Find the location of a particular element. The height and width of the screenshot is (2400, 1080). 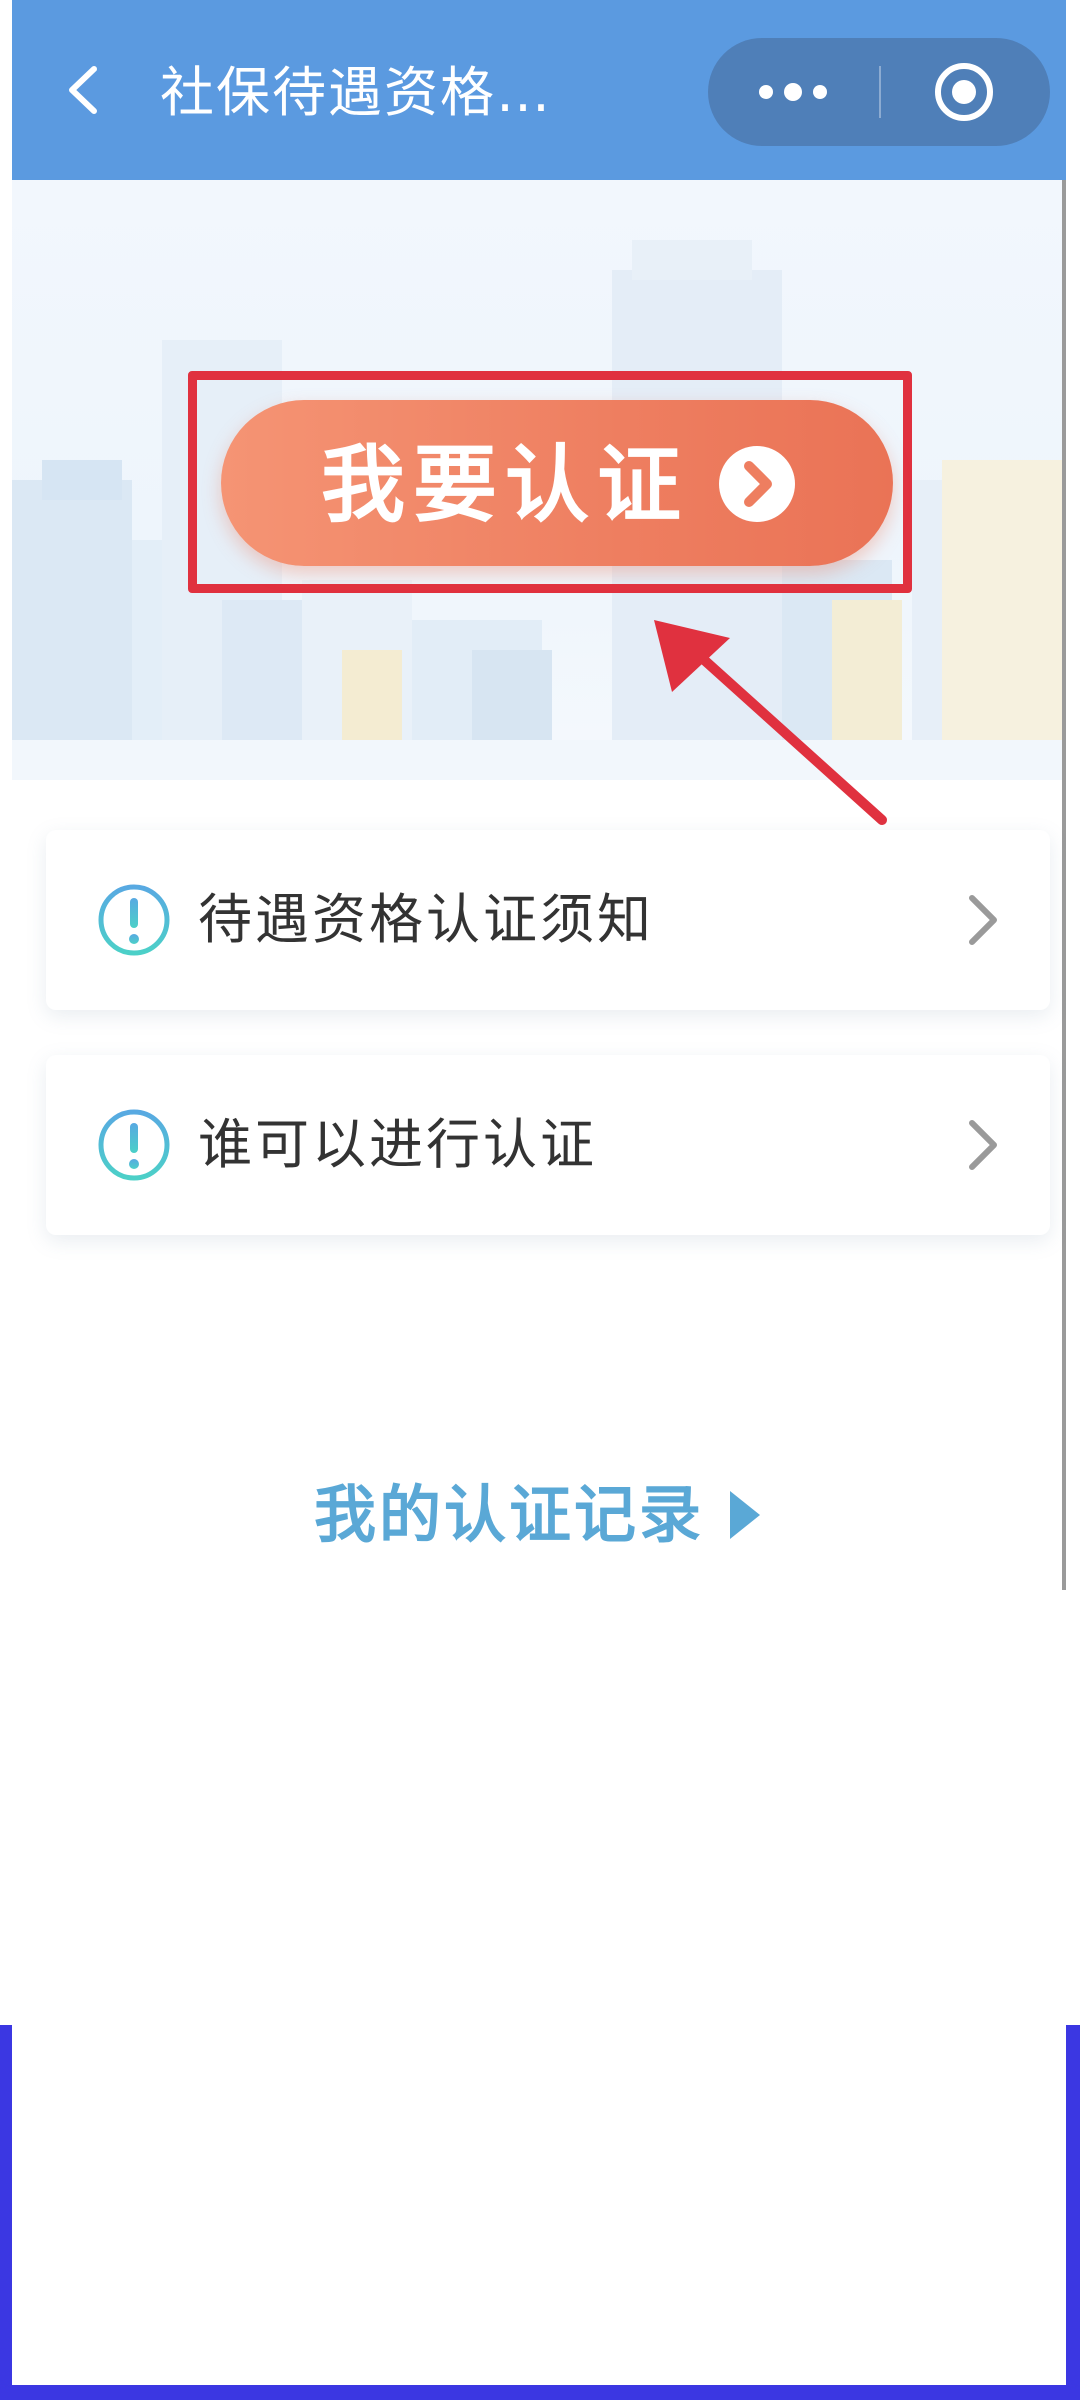

verify-button: 我要认证 is located at coordinates (557, 483).